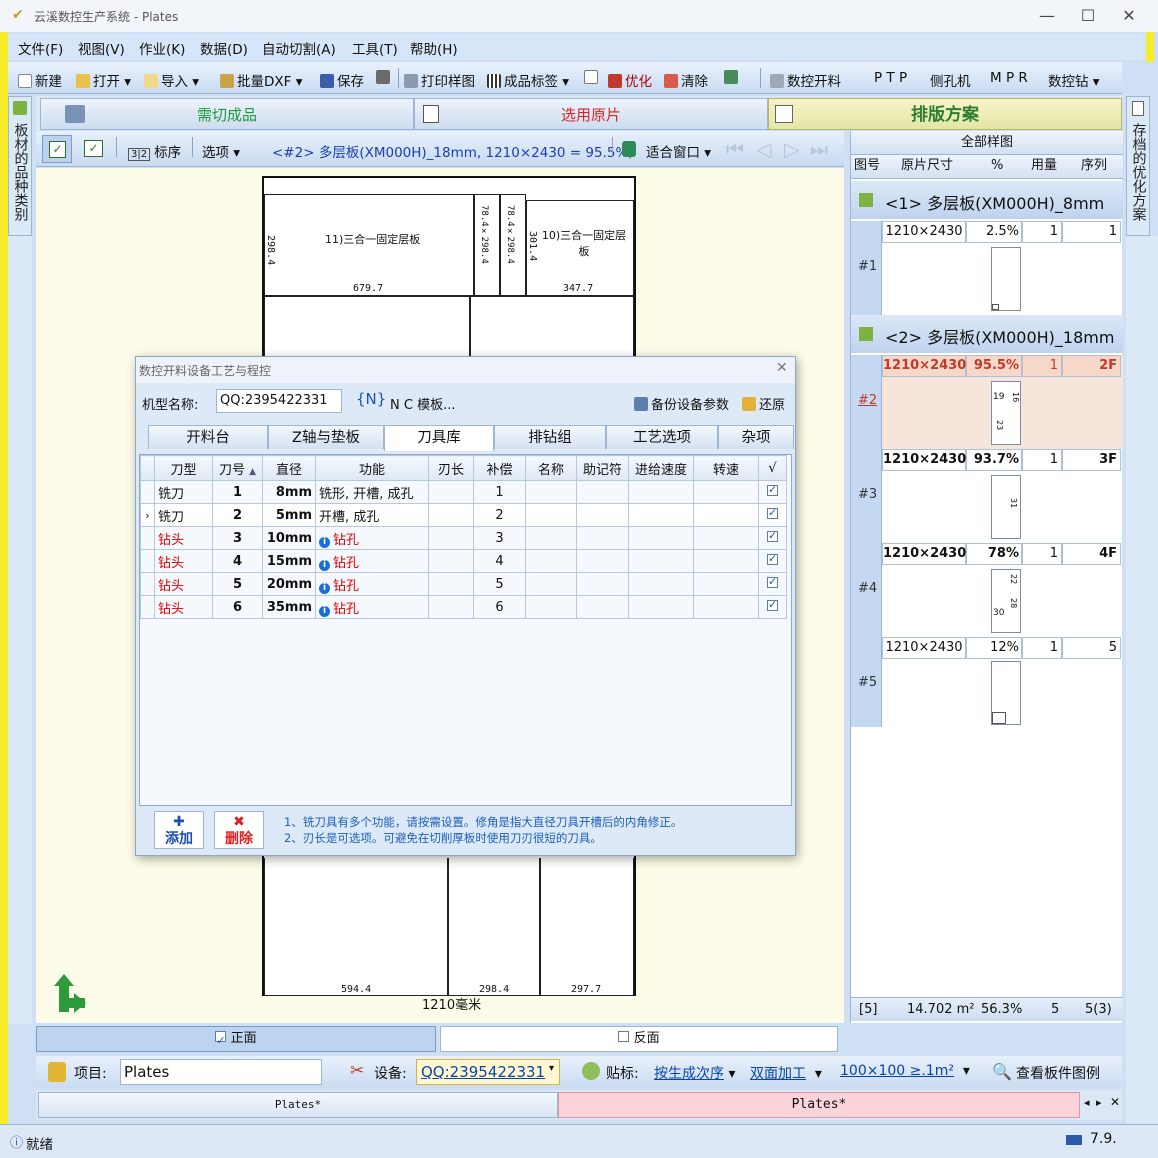  What do you see at coordinates (488, 1072) in the screenshot?
I see `device-select: QQ:2395422331 ▾` at bounding box center [488, 1072].